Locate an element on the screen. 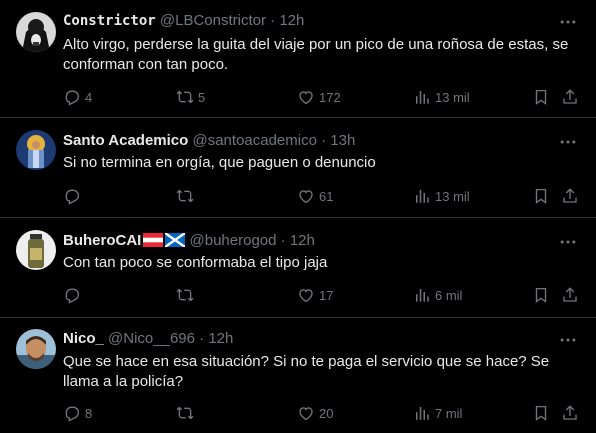  user-handle: @santoacademico is located at coordinates (254, 140).